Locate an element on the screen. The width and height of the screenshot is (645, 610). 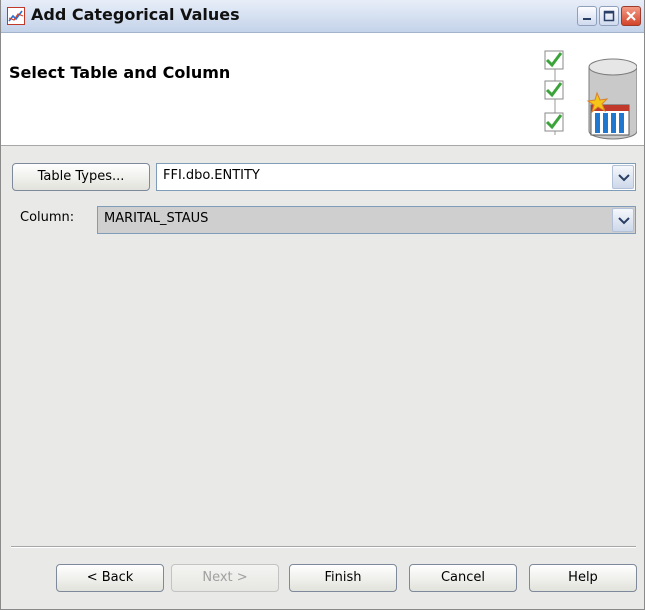
column-label: Column: is located at coordinates (47, 217).